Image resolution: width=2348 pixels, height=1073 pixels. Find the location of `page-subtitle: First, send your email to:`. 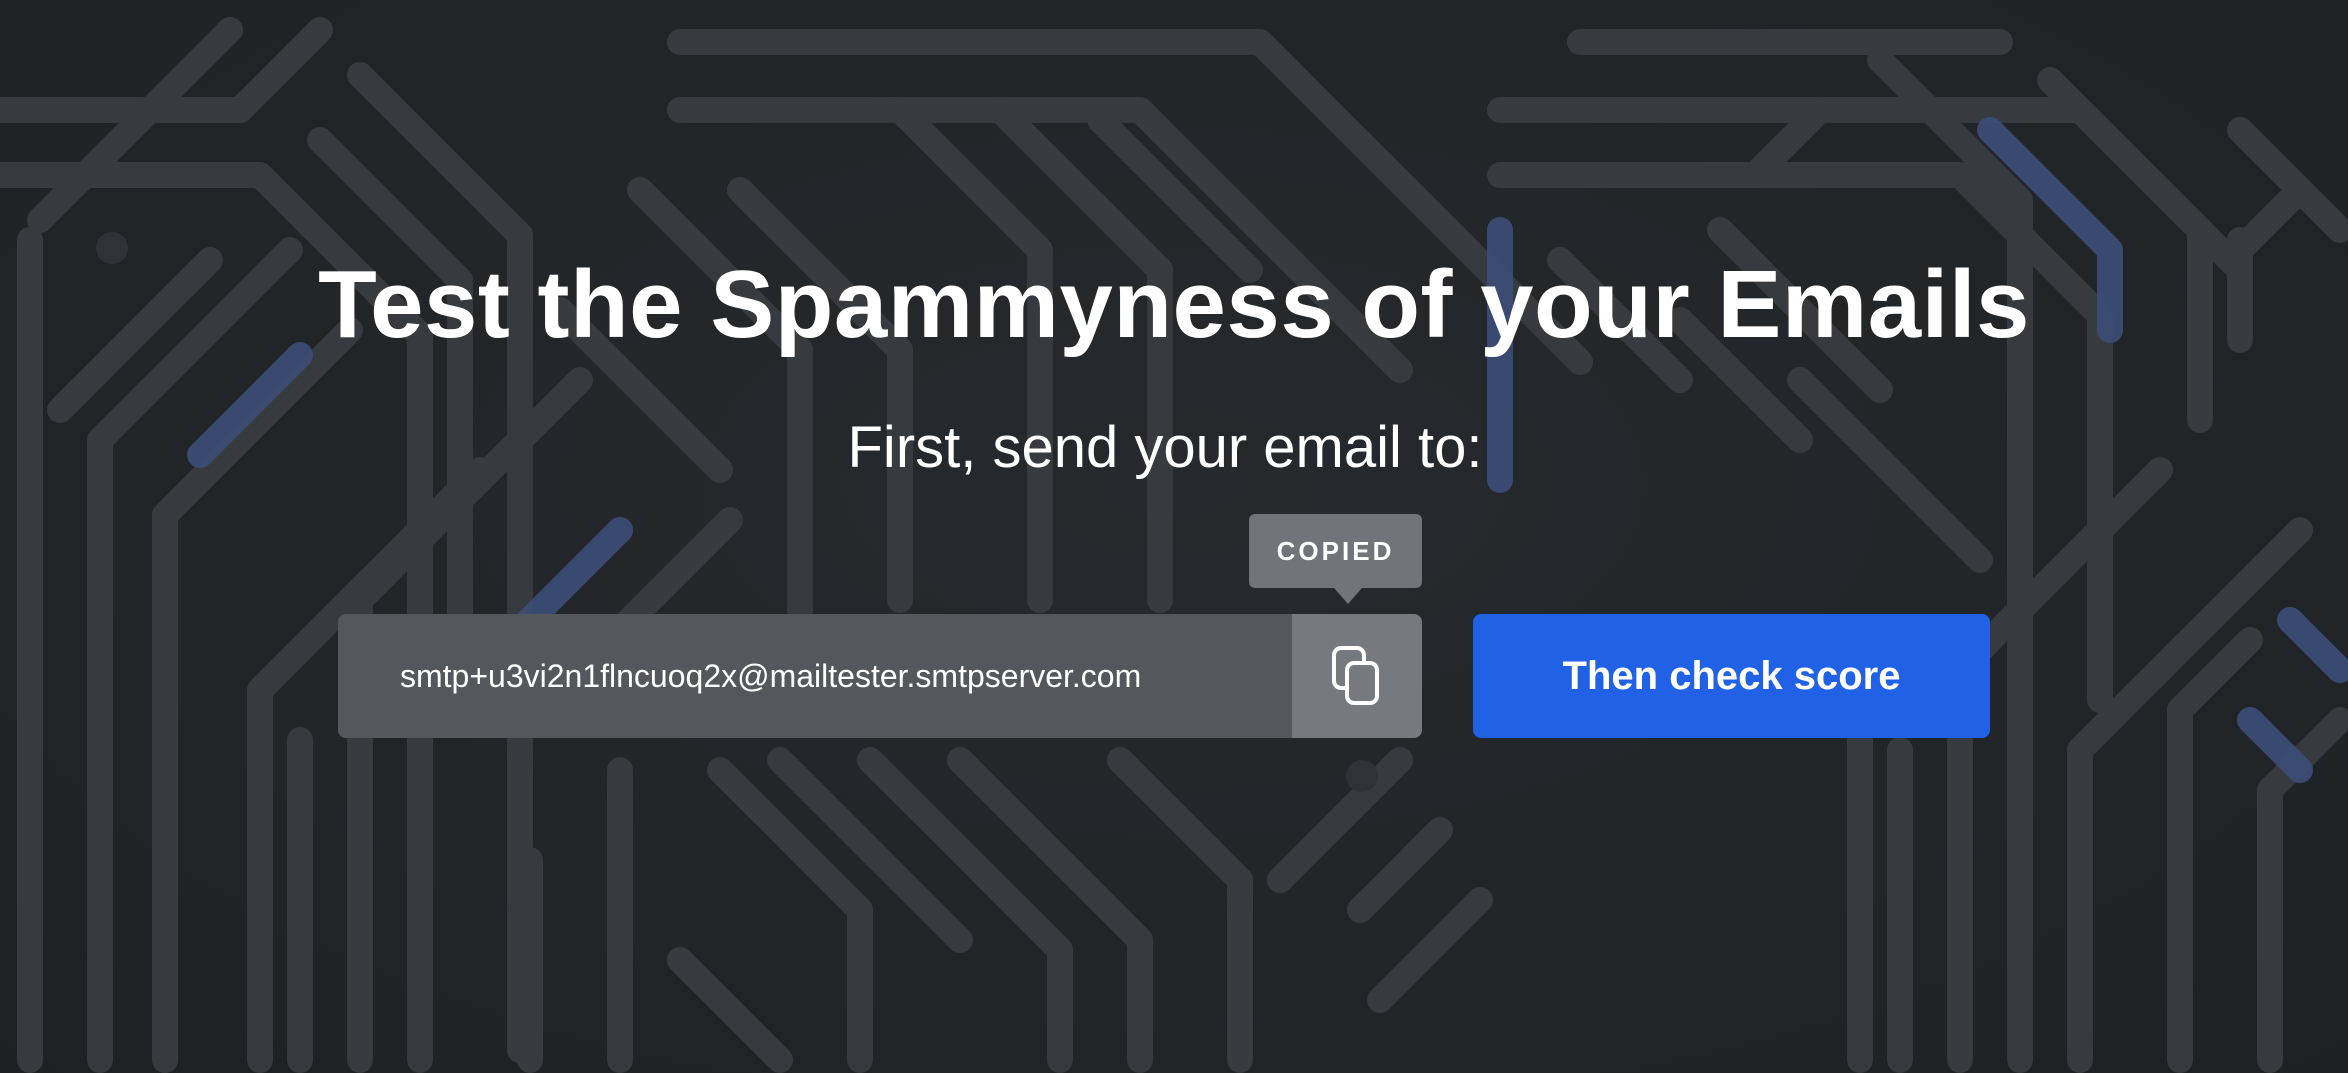

page-subtitle: First, send your email to: is located at coordinates (1165, 447).